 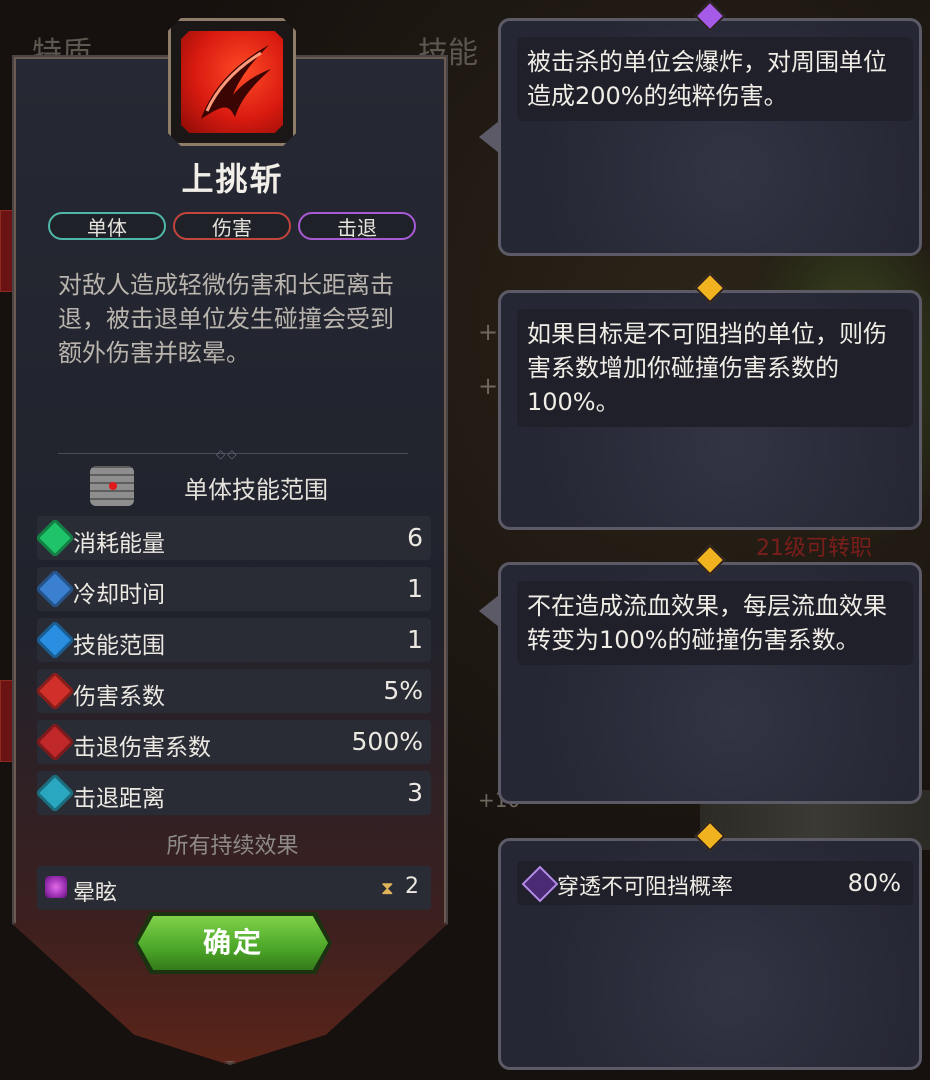 What do you see at coordinates (387, 741) in the screenshot?
I see `stat-value: 500%` at bounding box center [387, 741].